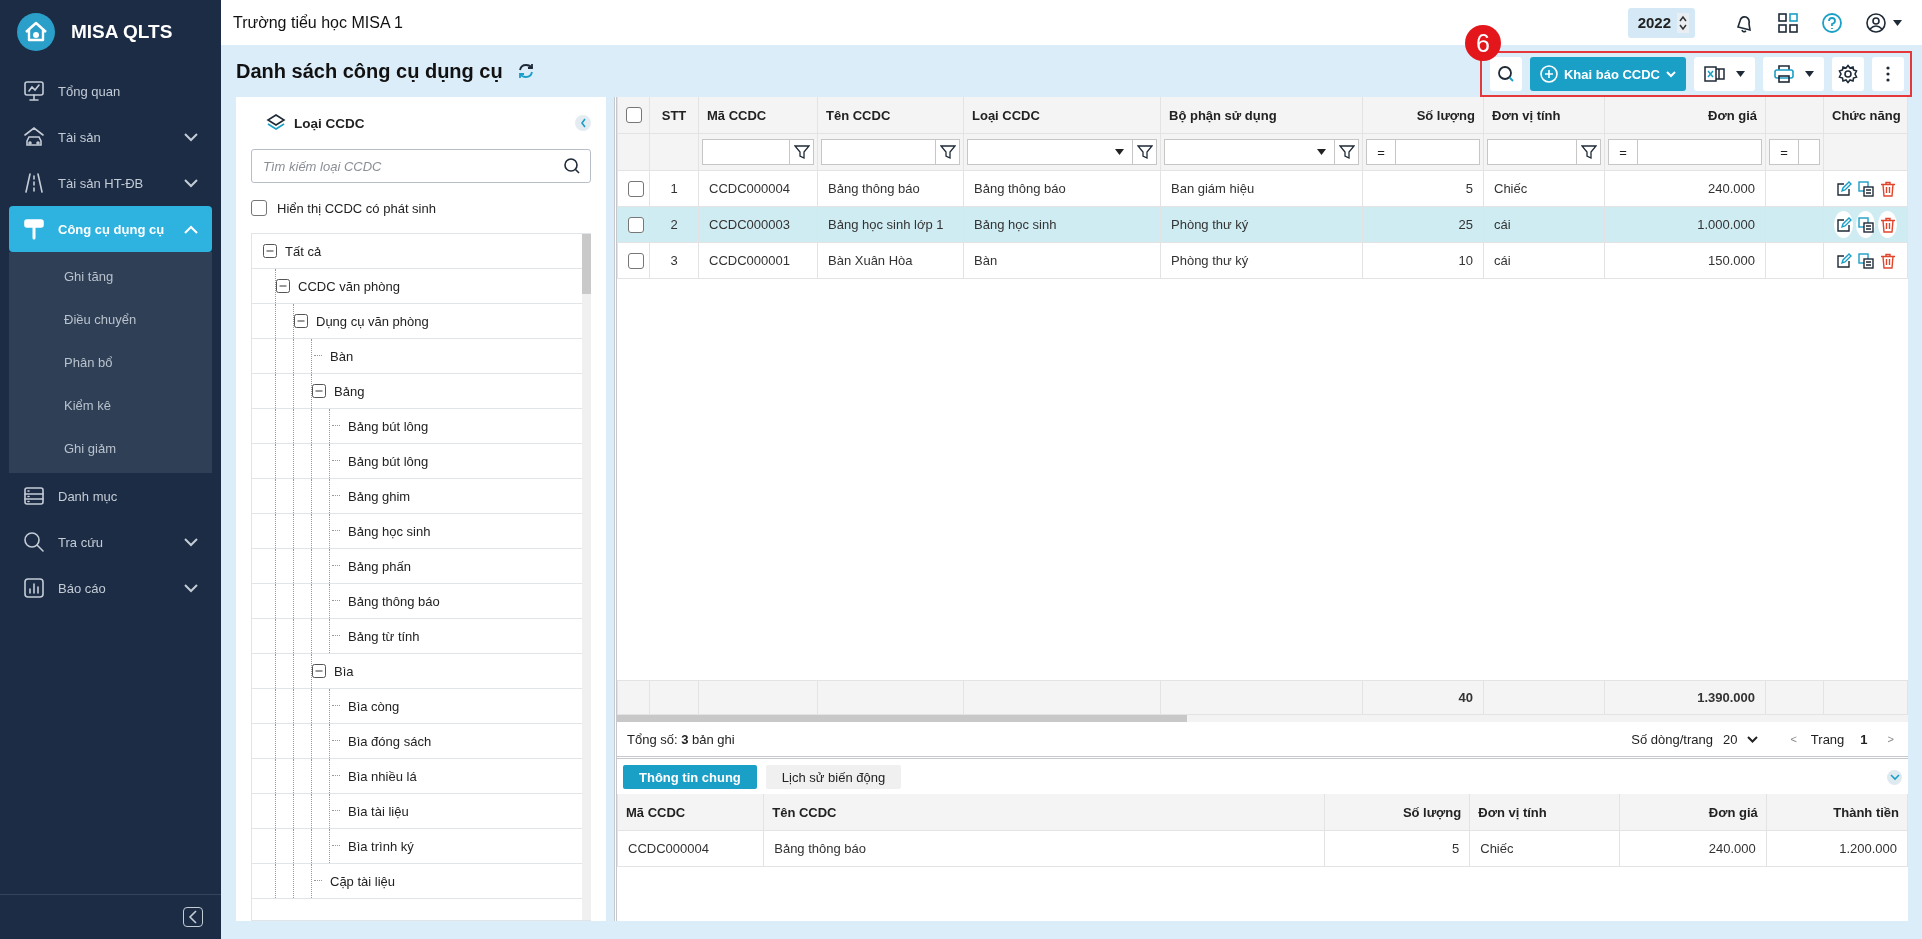 The width and height of the screenshot is (1922, 939). What do you see at coordinates (1062, 224) in the screenshot?
I see `table-cell: Bảng học sinh` at bounding box center [1062, 224].